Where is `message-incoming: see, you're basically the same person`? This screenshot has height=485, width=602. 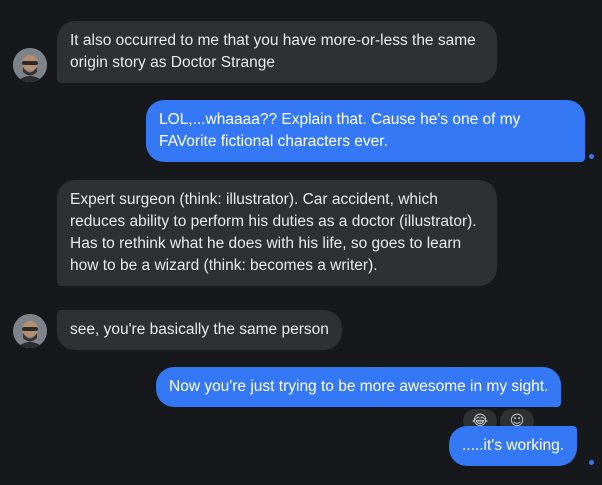 message-incoming: see, you're basically the same person is located at coordinates (199, 330).